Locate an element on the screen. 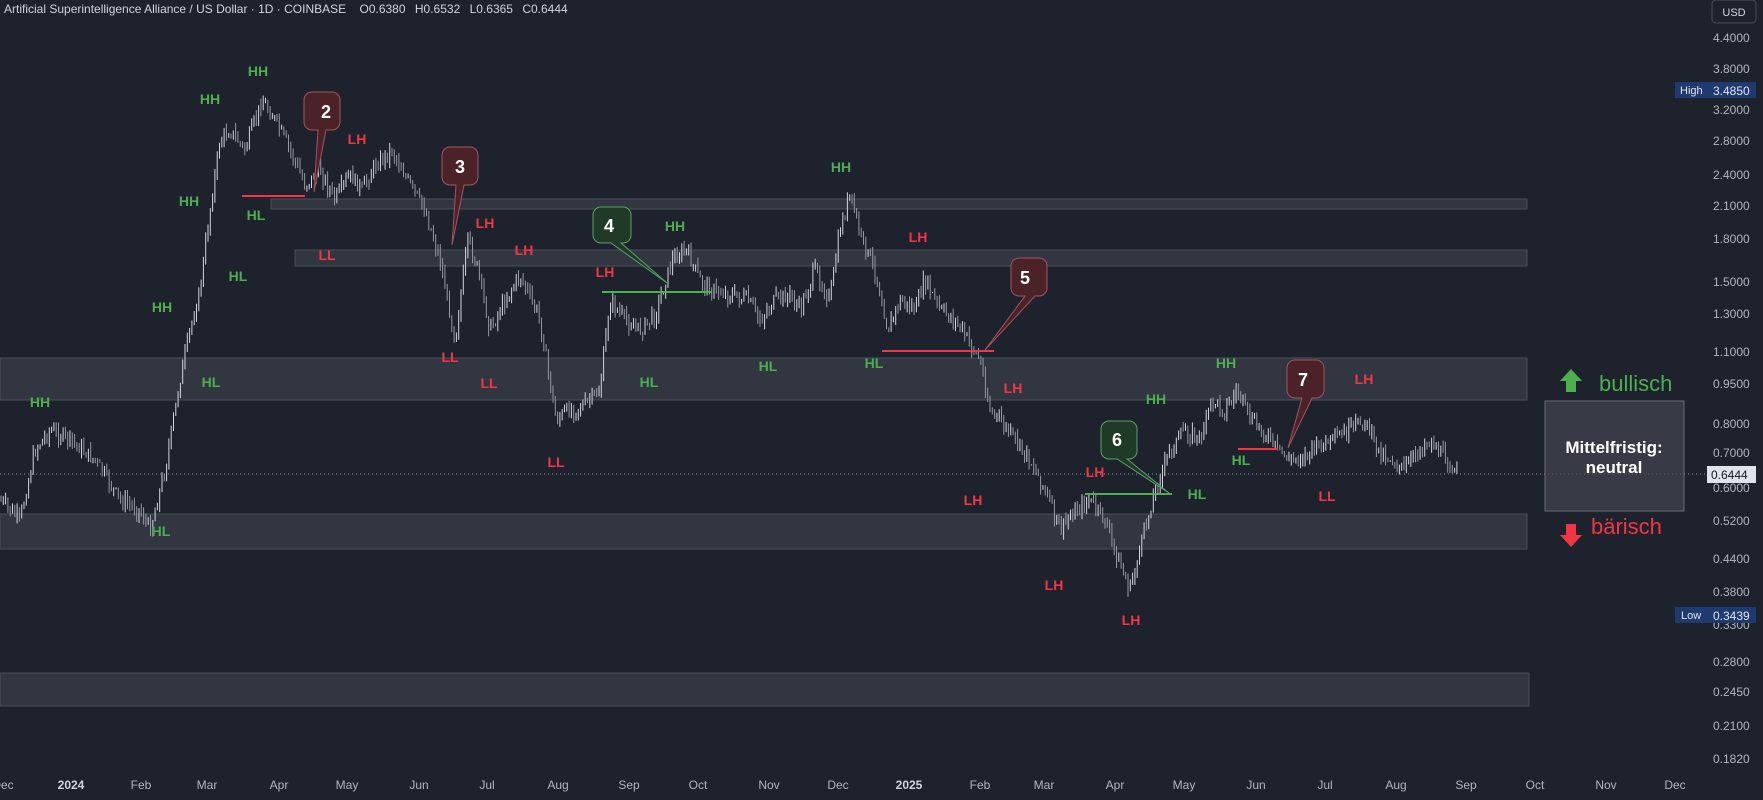 This screenshot has width=1763, height=800. low-marker-label: Low is located at coordinates (1691, 616).